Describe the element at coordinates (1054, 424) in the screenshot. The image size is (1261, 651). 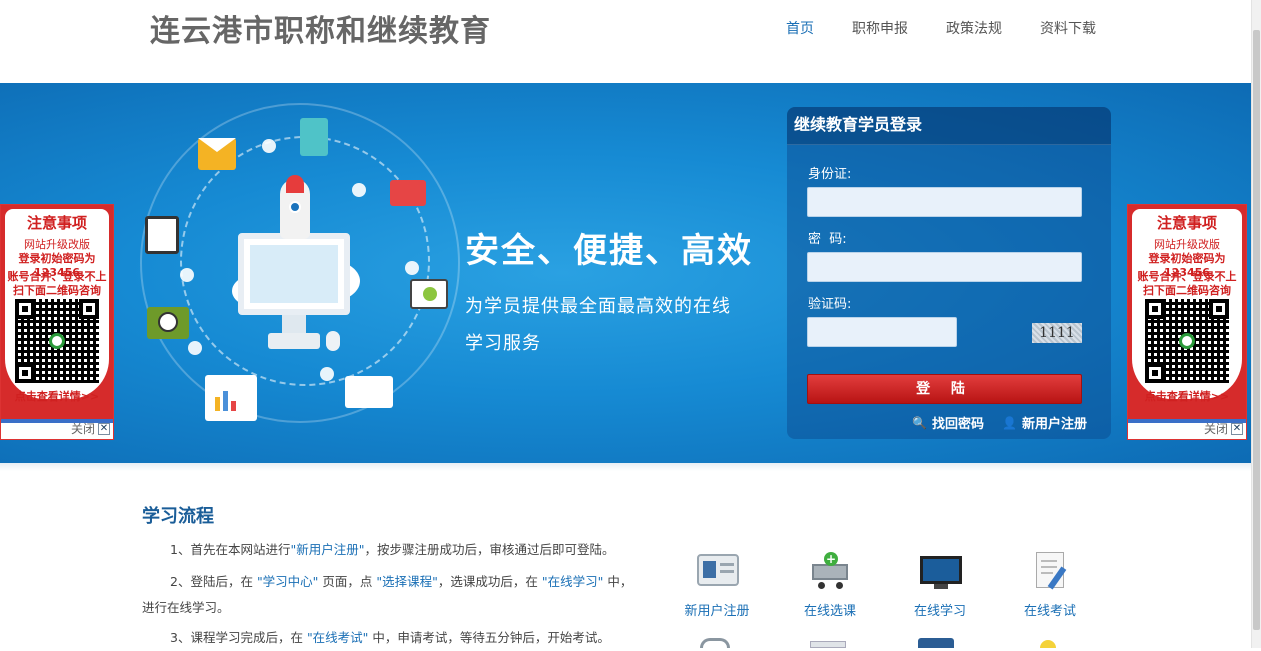
I see `register-label: 新用户注册` at that location.